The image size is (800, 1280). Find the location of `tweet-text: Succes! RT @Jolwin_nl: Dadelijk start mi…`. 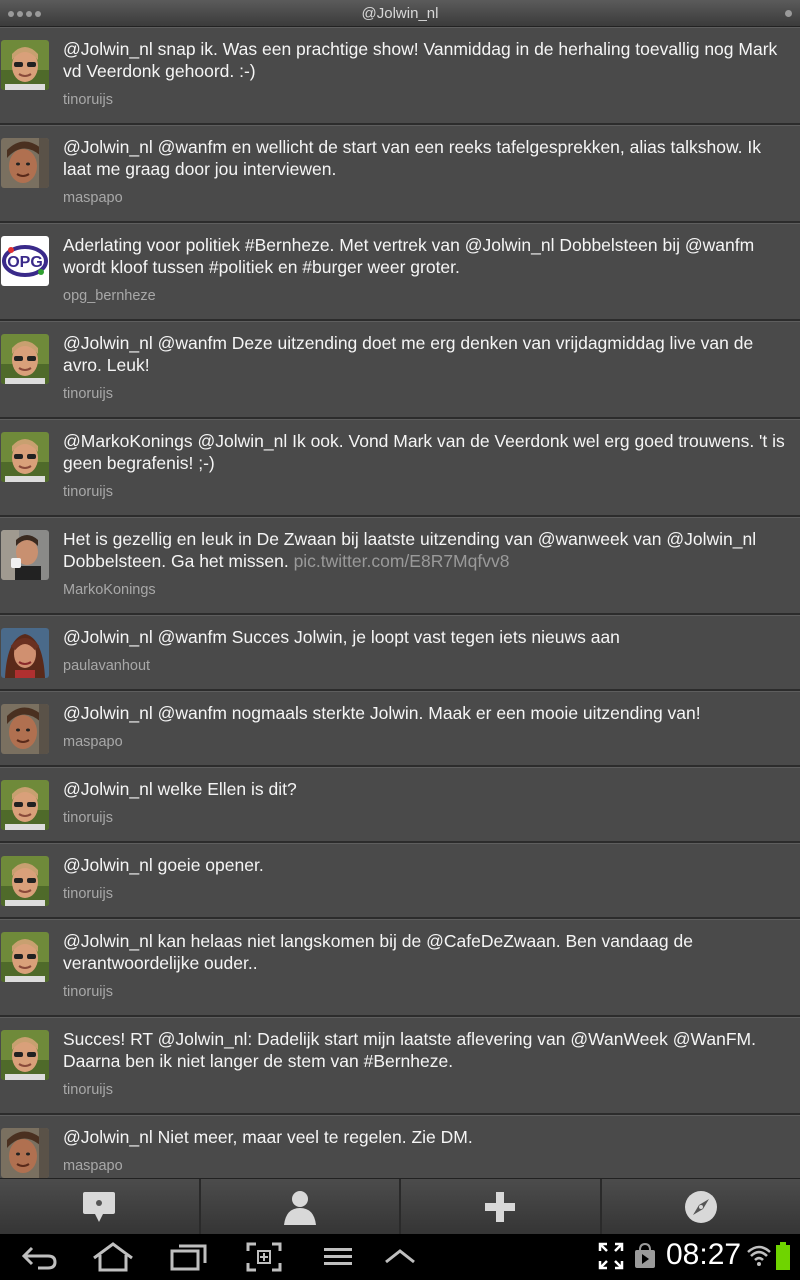

tweet-text: Succes! RT @Jolwin_nl: Dadelijk start mi… is located at coordinates (409, 1050).